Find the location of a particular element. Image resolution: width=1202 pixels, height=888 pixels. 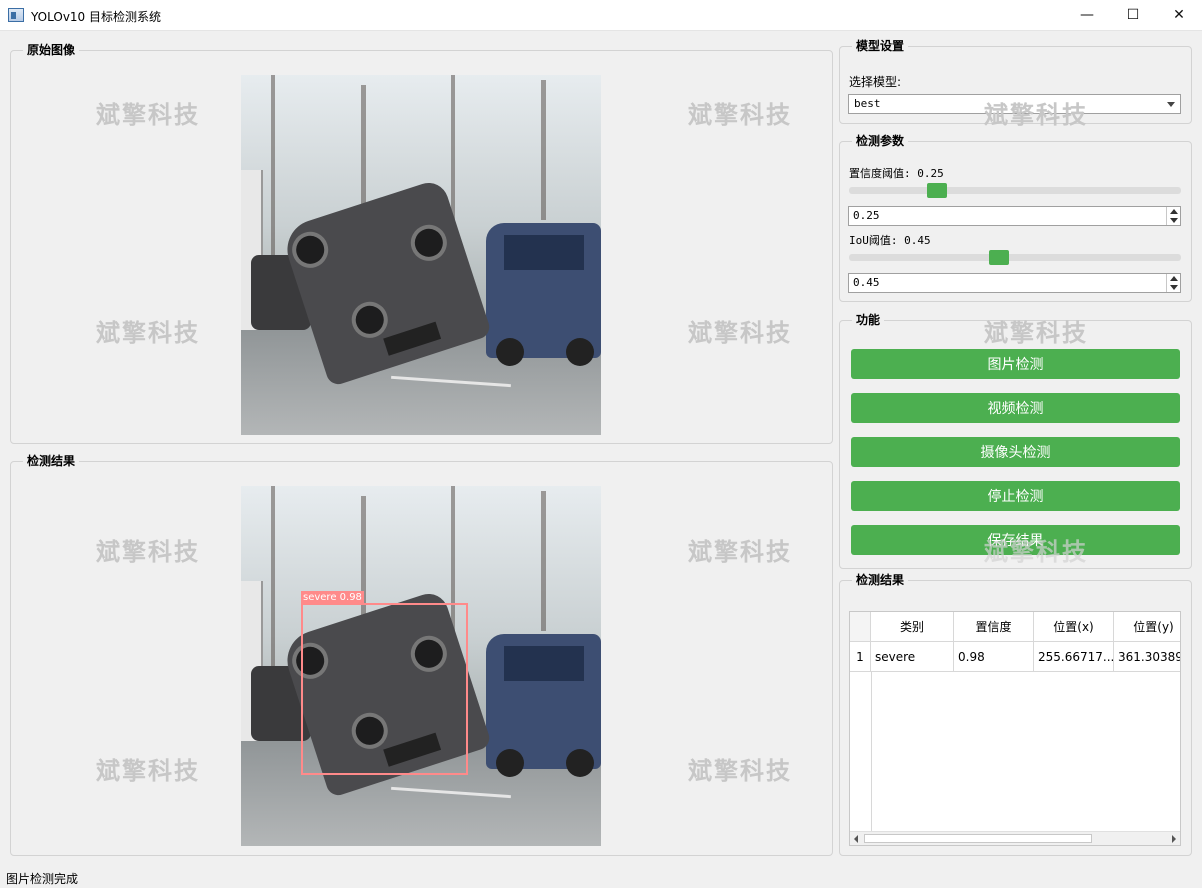

maximize-button: ☐ is located at coordinates (1133, 15).